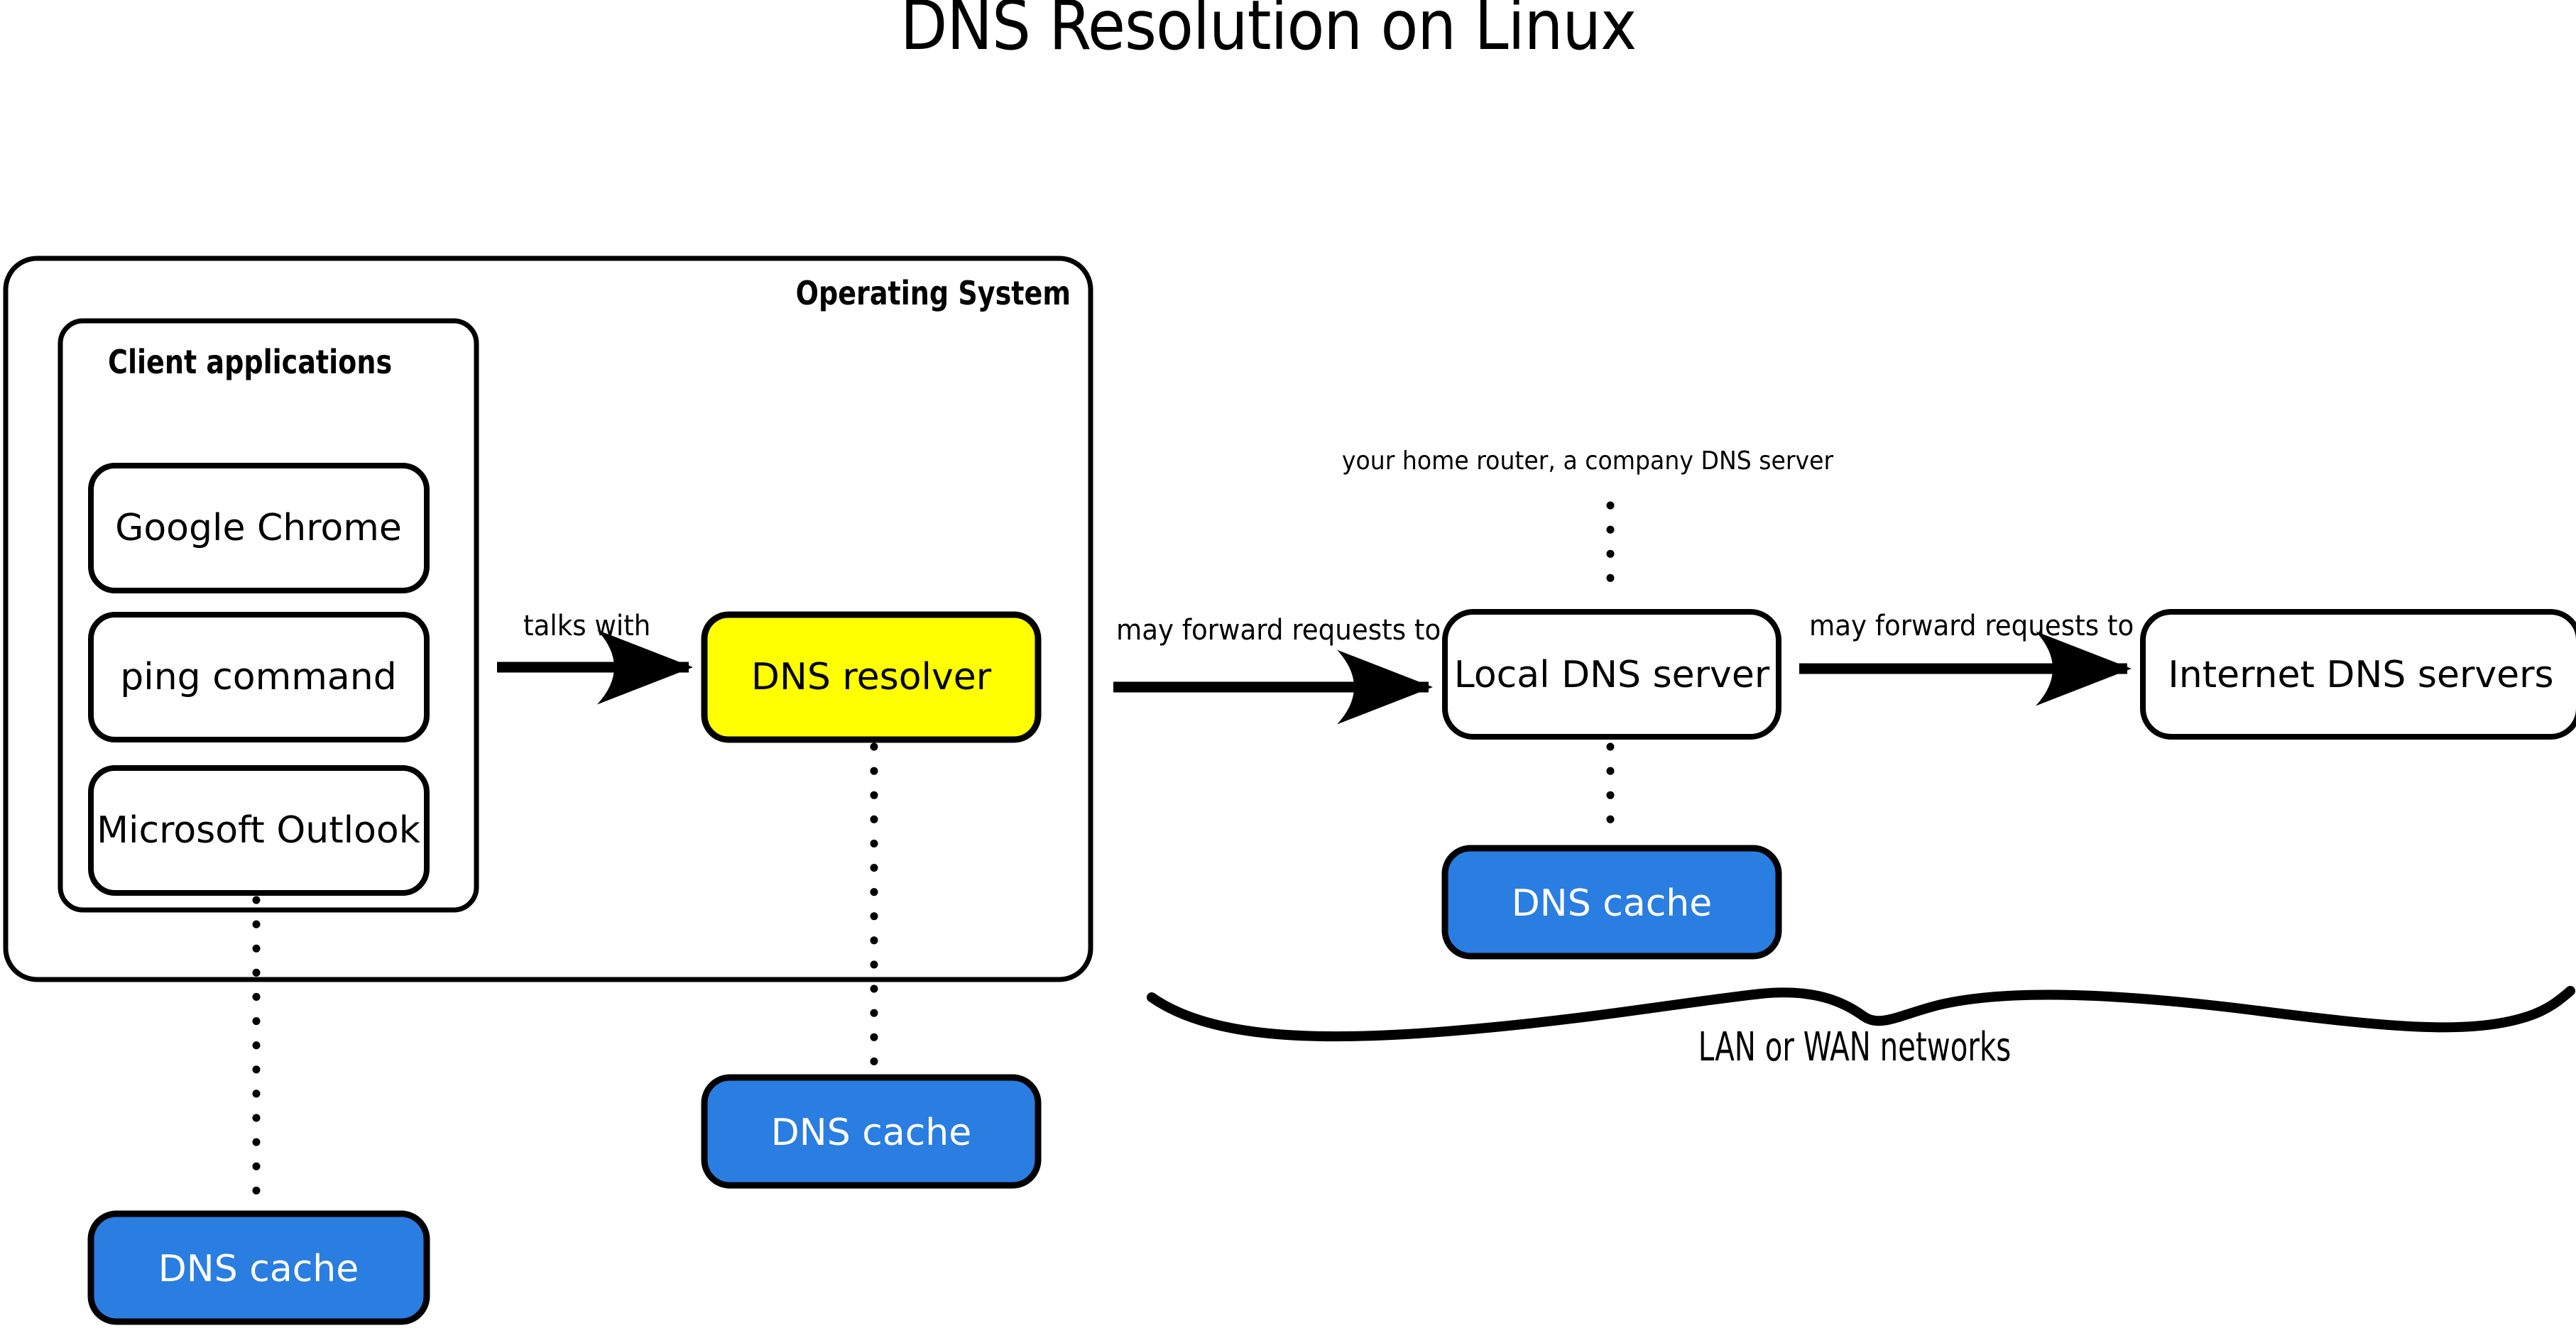  Describe the element at coordinates (250, 362) in the screenshot. I see `client-applications-label: Client applications` at that location.